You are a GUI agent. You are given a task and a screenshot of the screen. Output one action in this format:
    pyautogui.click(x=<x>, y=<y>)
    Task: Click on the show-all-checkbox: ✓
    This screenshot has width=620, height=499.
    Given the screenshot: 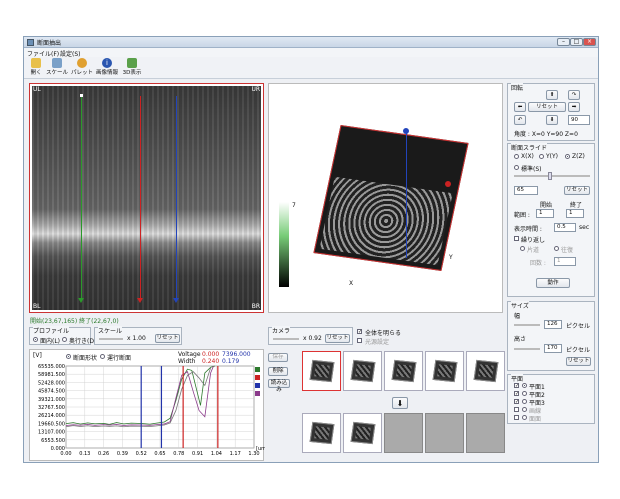 What is the action you would take?
    pyautogui.click(x=359, y=332)
    